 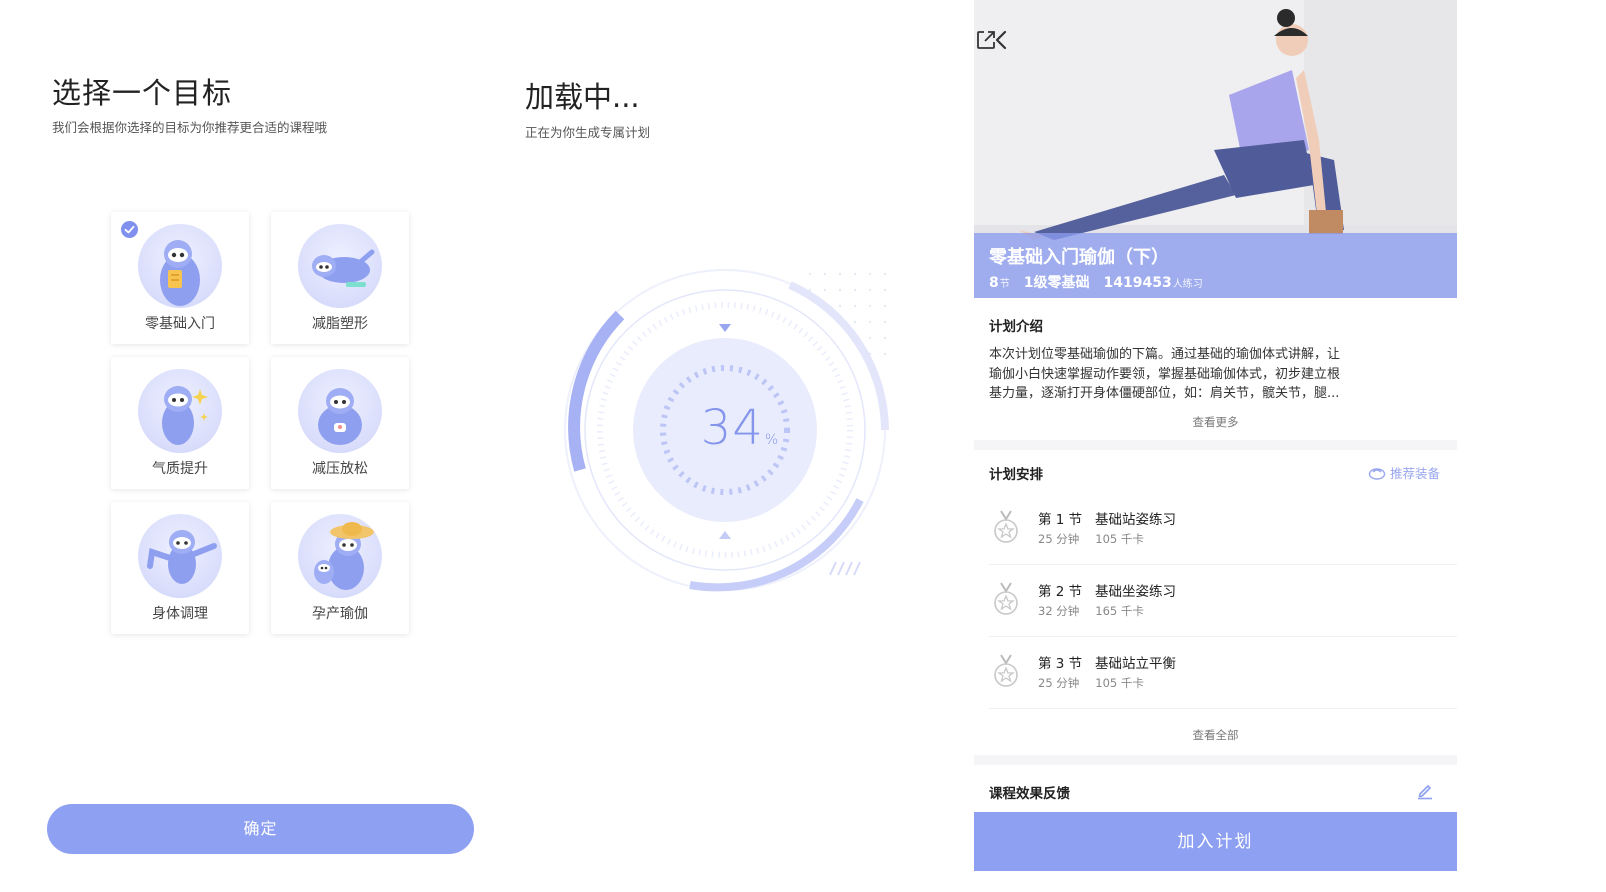 I want to click on goal-label: 减脂塑形, so click(x=340, y=324).